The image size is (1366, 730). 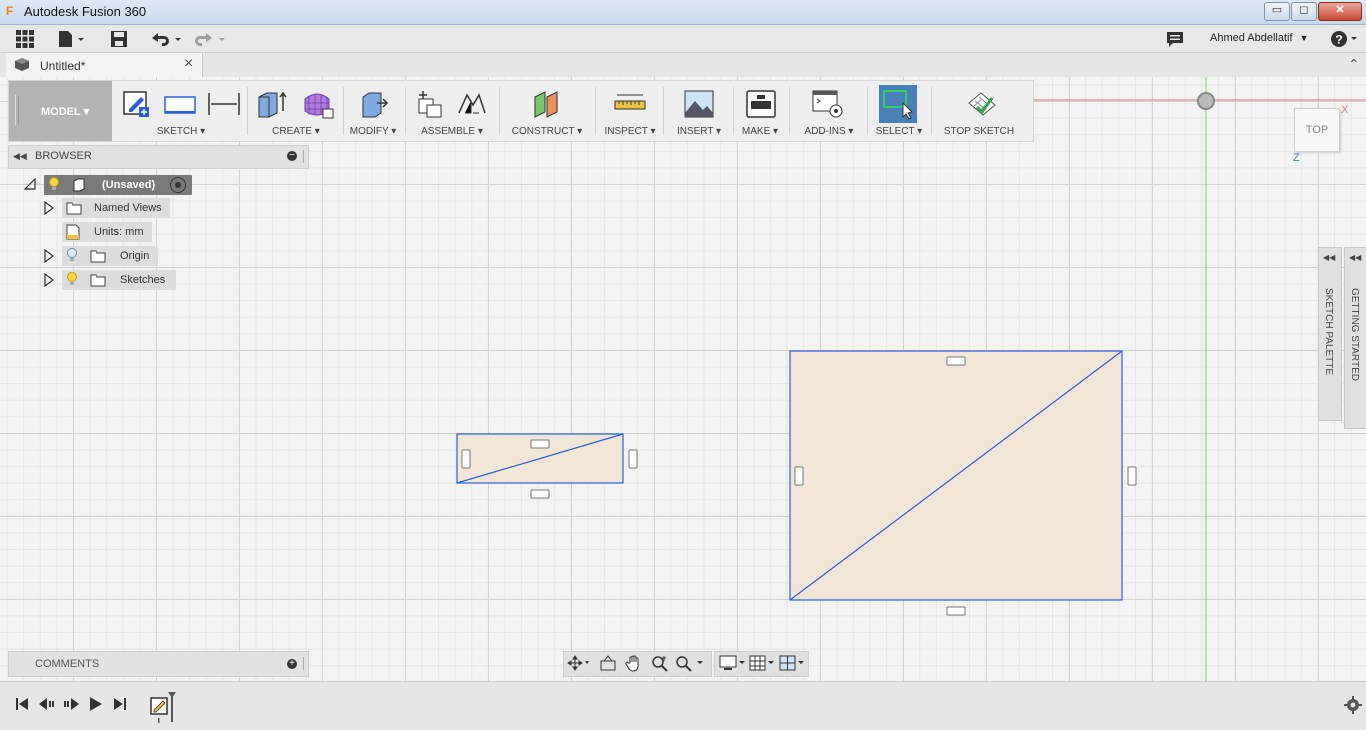 I want to click on zoom-icon, so click(x=660, y=664).